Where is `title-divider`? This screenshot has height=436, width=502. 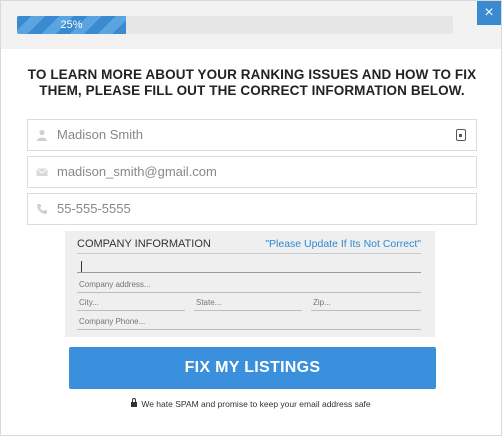
title-divider is located at coordinates (249, 253).